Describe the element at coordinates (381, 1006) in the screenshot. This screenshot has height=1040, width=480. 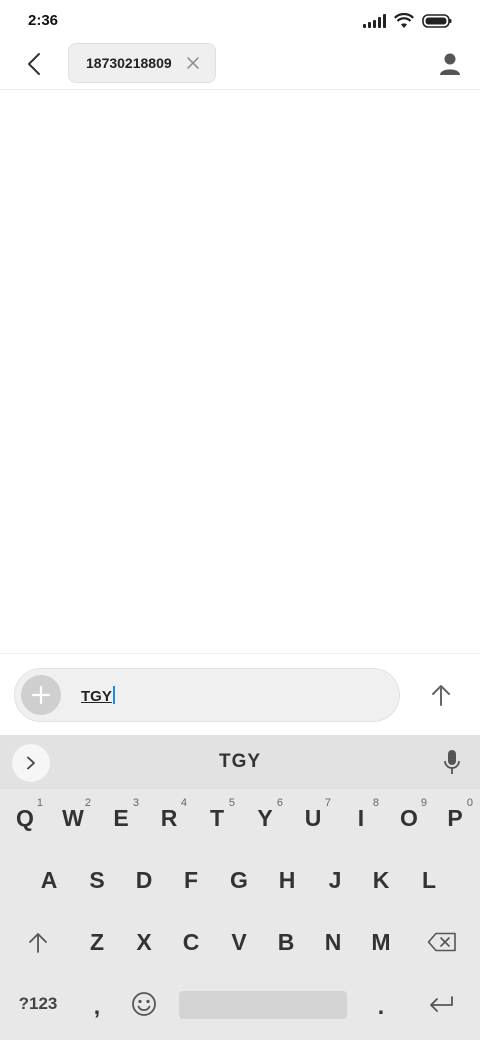
I see `period-key: .` at that location.